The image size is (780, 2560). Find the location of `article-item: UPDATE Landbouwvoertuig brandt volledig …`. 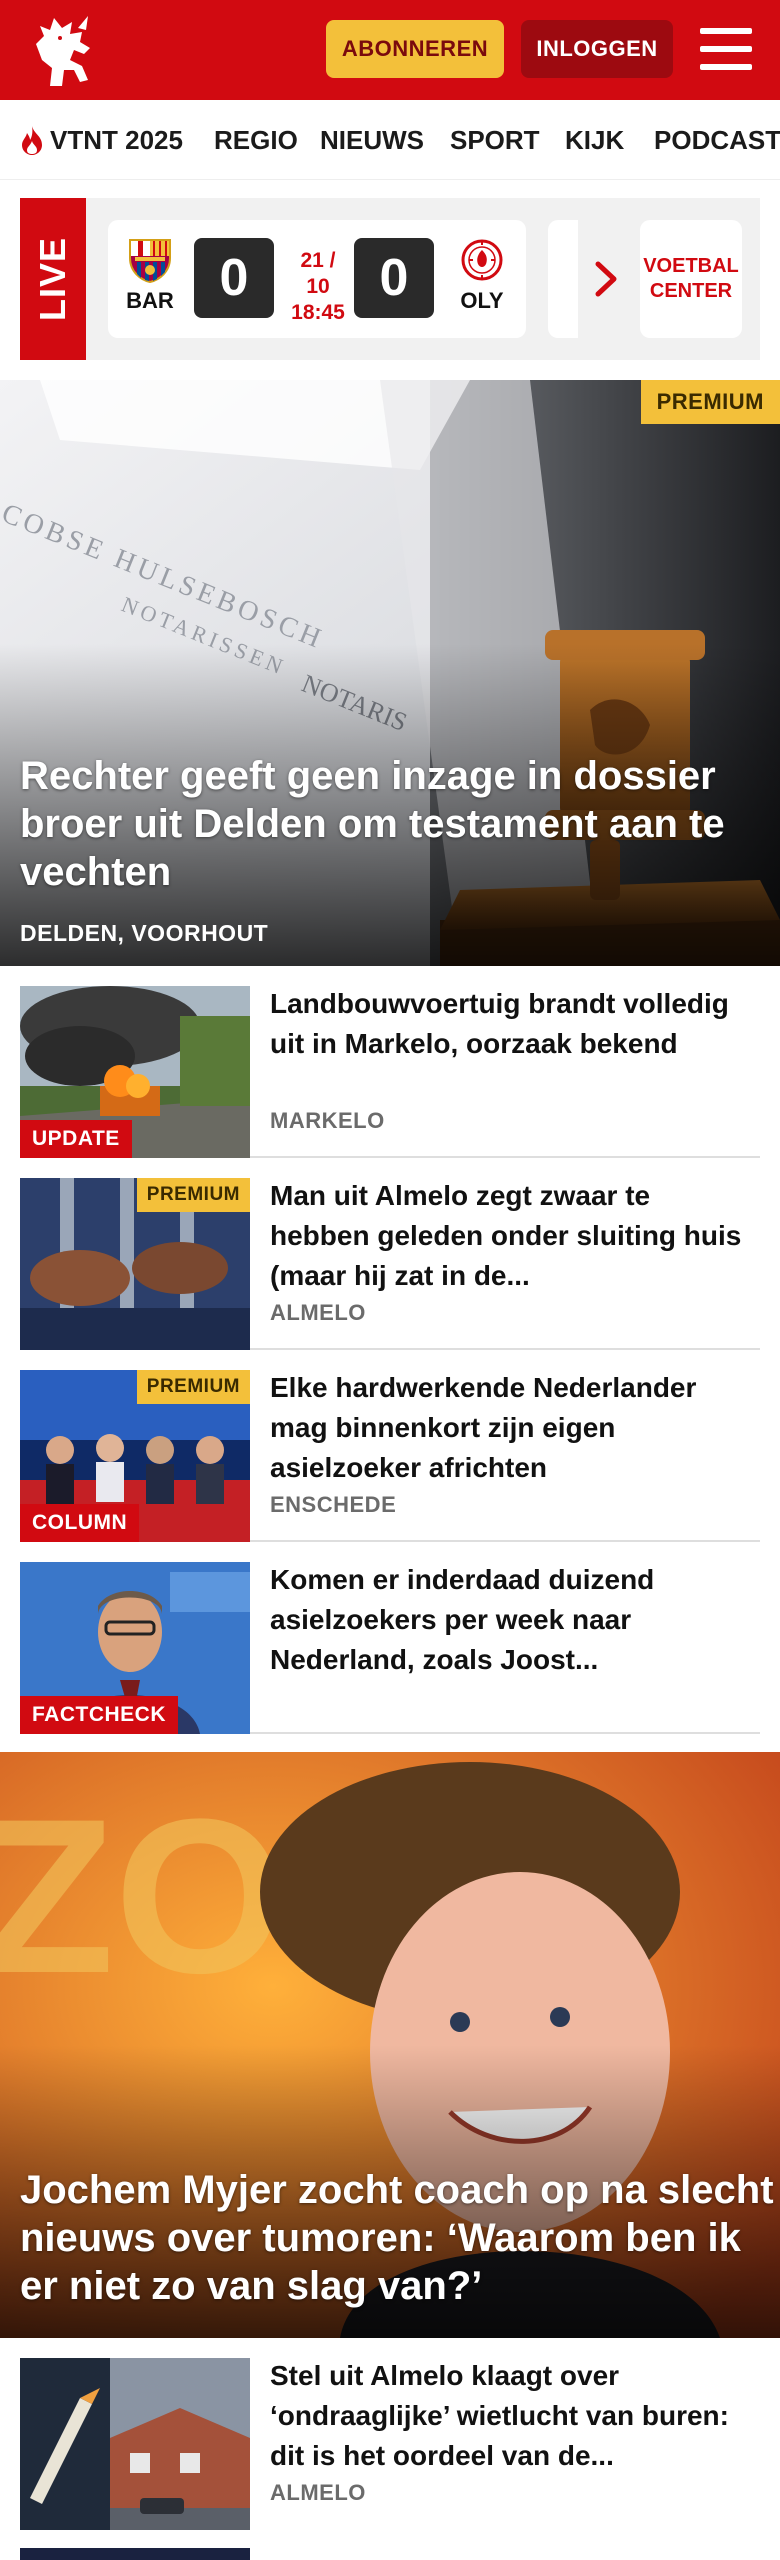

article-item: UPDATE Landbouwvoertuig brandt volledig … is located at coordinates (390, 1062).